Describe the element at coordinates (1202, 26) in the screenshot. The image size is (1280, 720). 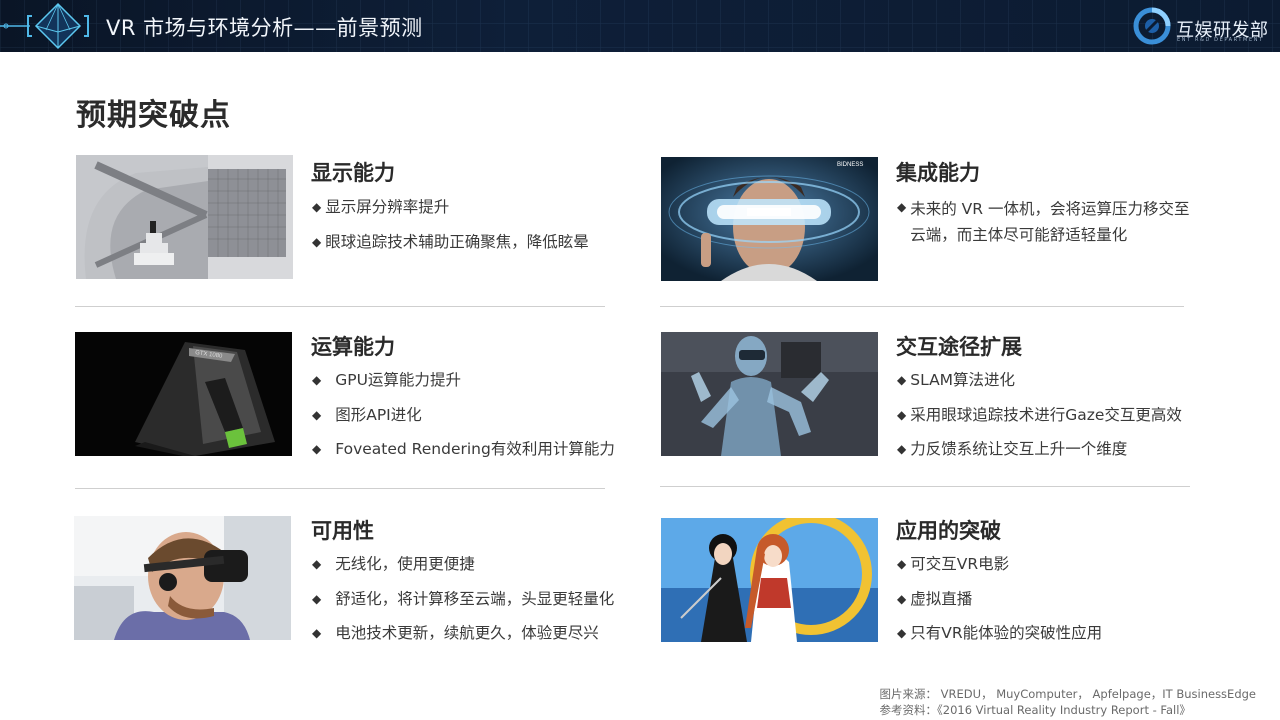
I see `brand-logo: 互娱研发部 ENT R&D DEPARTMENT` at that location.